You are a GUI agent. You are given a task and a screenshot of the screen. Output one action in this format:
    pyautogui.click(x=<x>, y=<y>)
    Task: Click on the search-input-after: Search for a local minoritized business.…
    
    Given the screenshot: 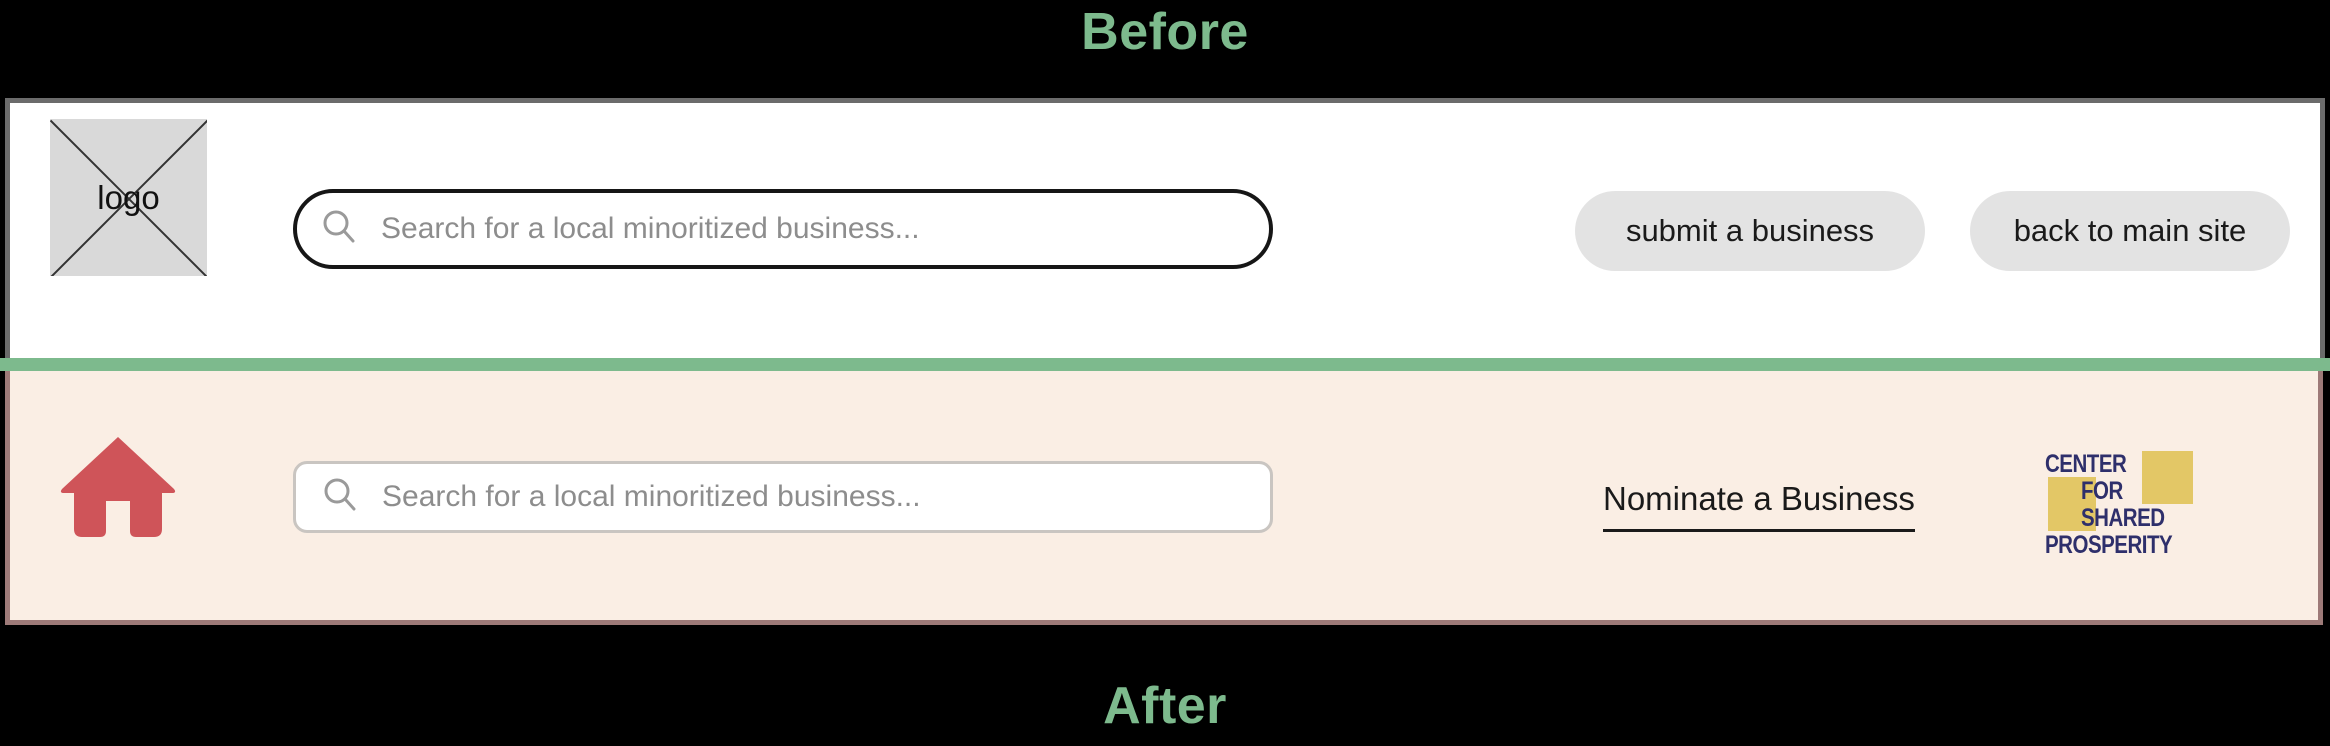 What is the action you would take?
    pyautogui.click(x=783, y=497)
    